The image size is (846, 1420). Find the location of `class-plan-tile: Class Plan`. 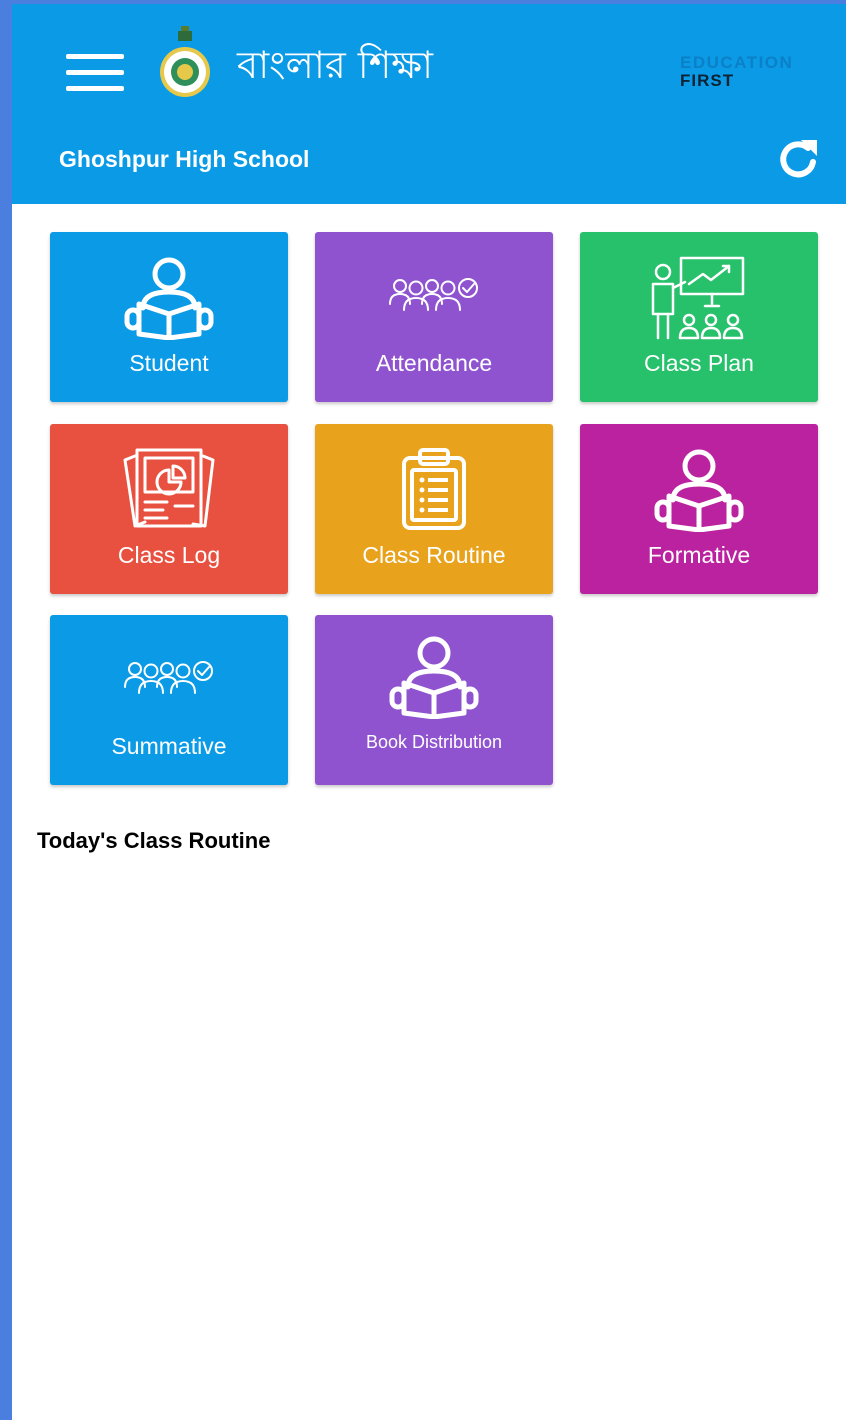

class-plan-tile: Class Plan is located at coordinates (699, 317).